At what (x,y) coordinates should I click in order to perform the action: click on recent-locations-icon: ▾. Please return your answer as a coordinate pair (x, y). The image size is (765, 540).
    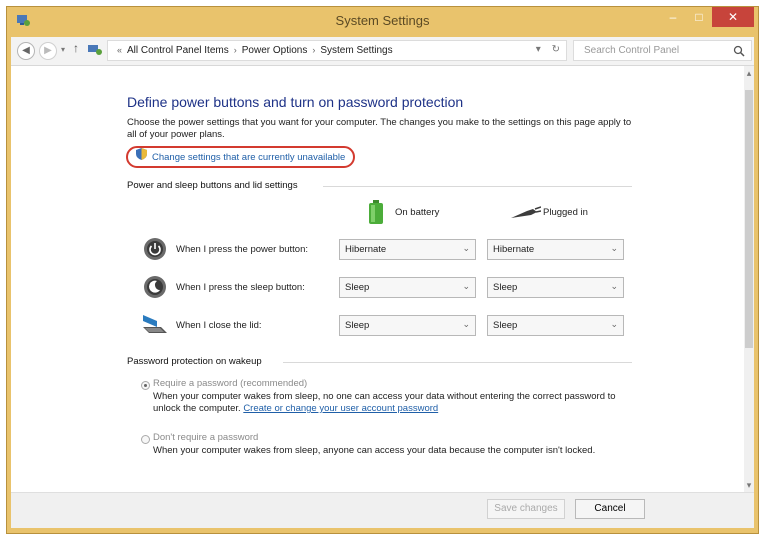
    Looking at the image, I should click on (63, 49).